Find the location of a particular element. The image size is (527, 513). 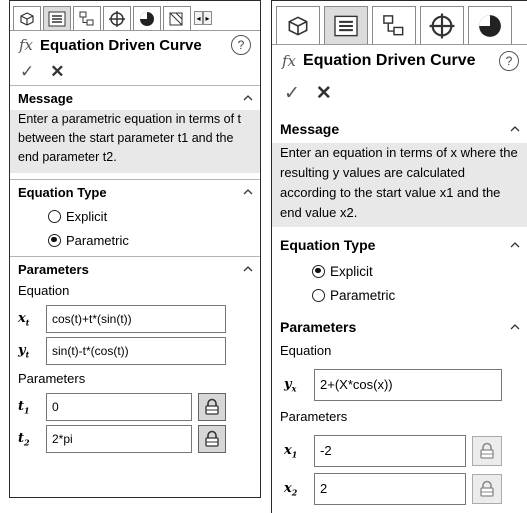

x1-lock-button is located at coordinates (487, 451).